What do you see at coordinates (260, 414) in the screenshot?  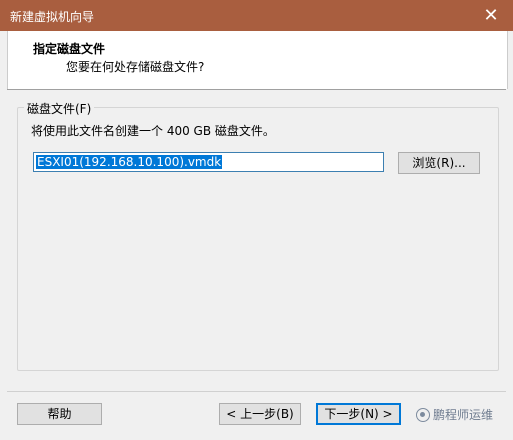 I see `back-button: < 上一步(B)` at bounding box center [260, 414].